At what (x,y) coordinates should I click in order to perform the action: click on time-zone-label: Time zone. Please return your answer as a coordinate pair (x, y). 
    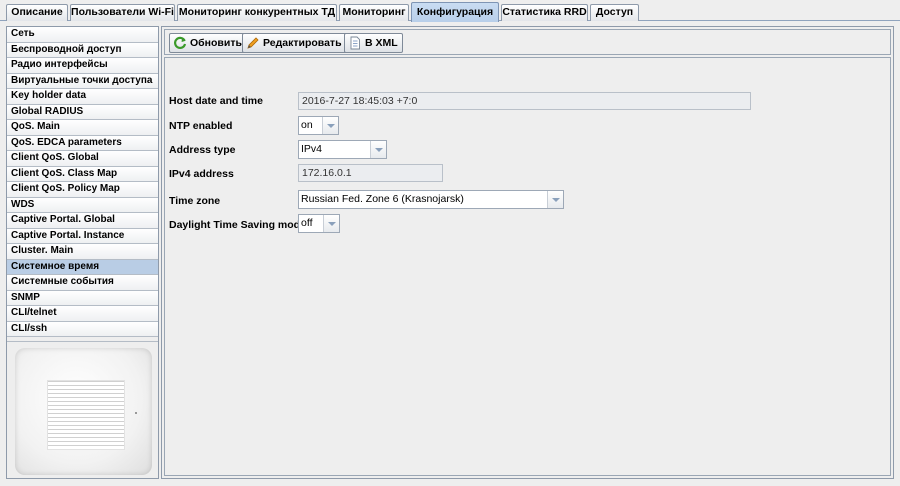
    Looking at the image, I should click on (195, 201).